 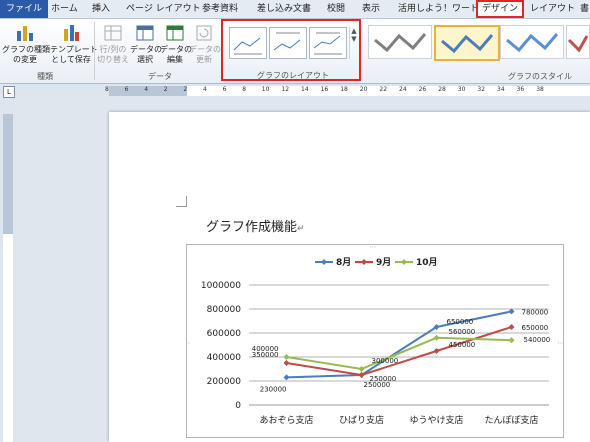 What do you see at coordinates (175, 33) in the screenshot?
I see `table-edit-icon` at bounding box center [175, 33].